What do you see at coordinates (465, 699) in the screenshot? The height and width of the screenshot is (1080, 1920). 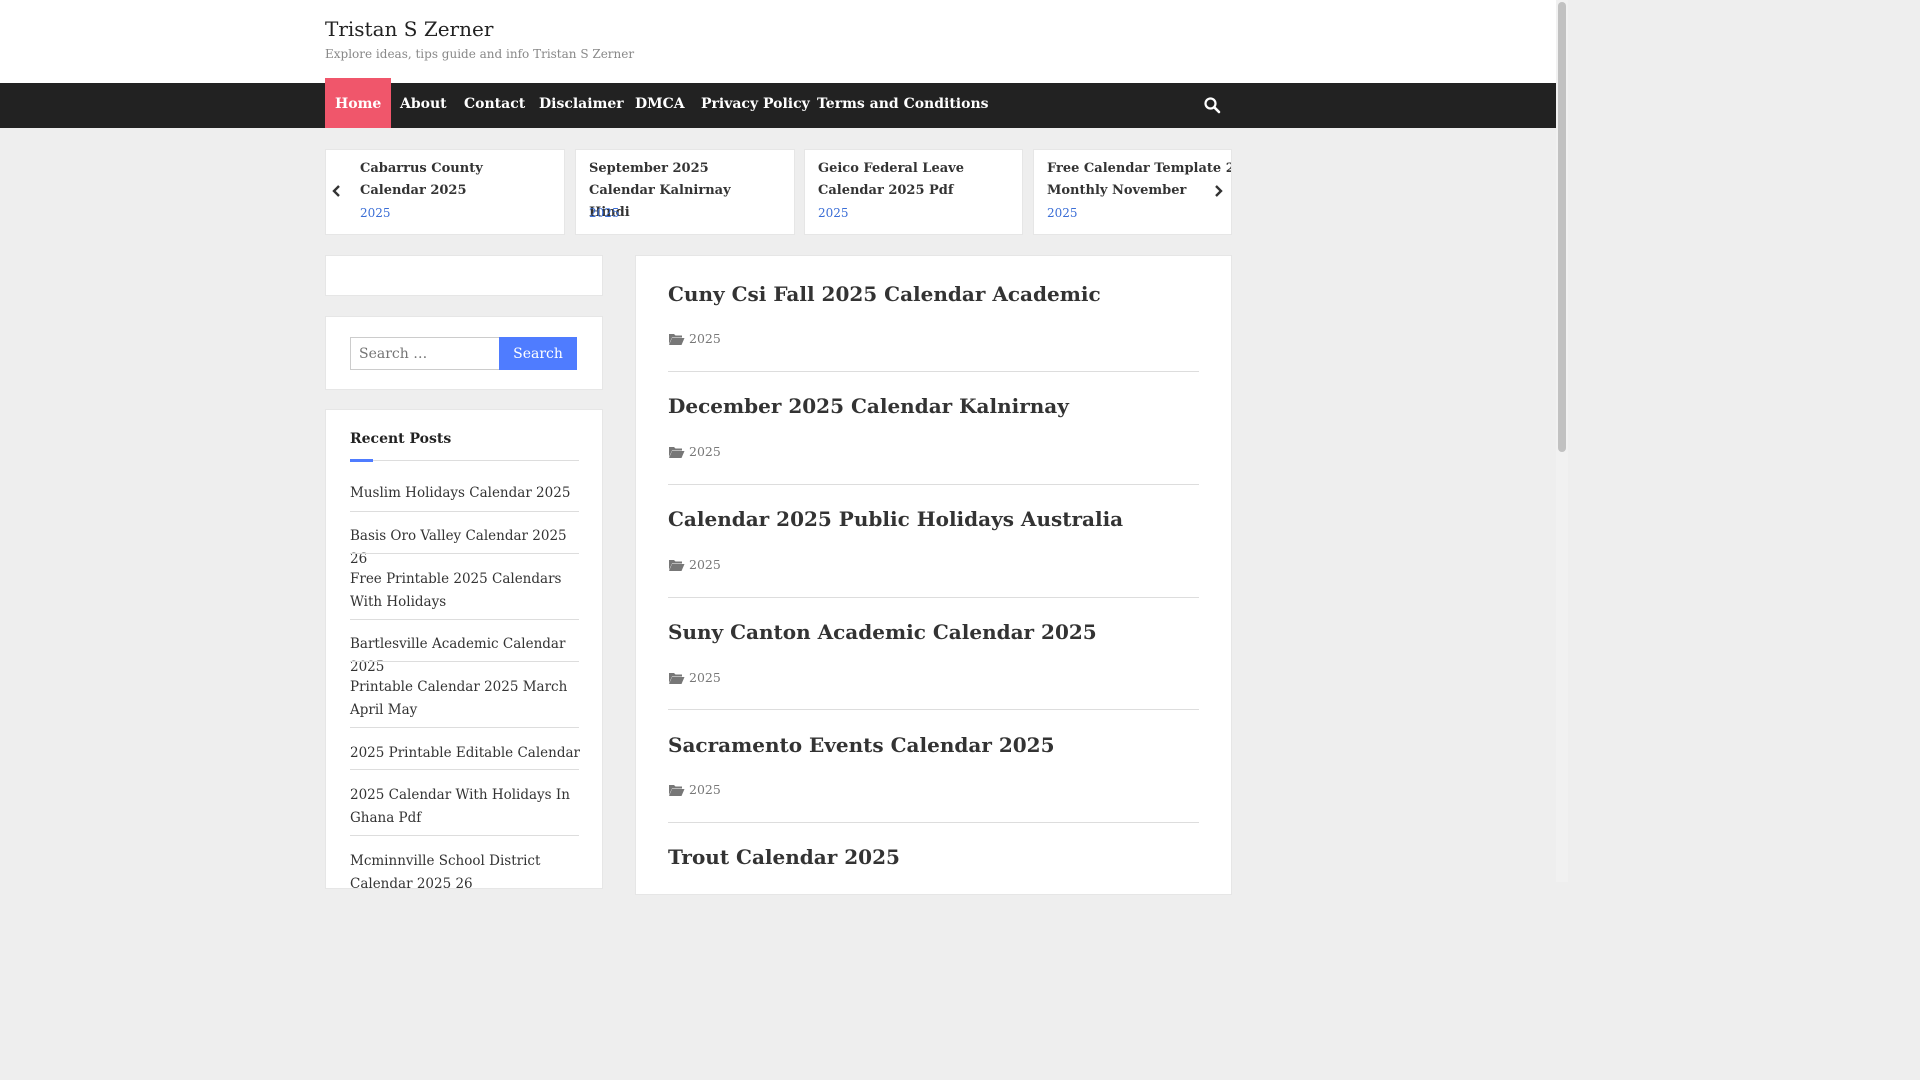 I see `recent-post-link: Printable Calendar 2025 March April May` at bounding box center [465, 699].